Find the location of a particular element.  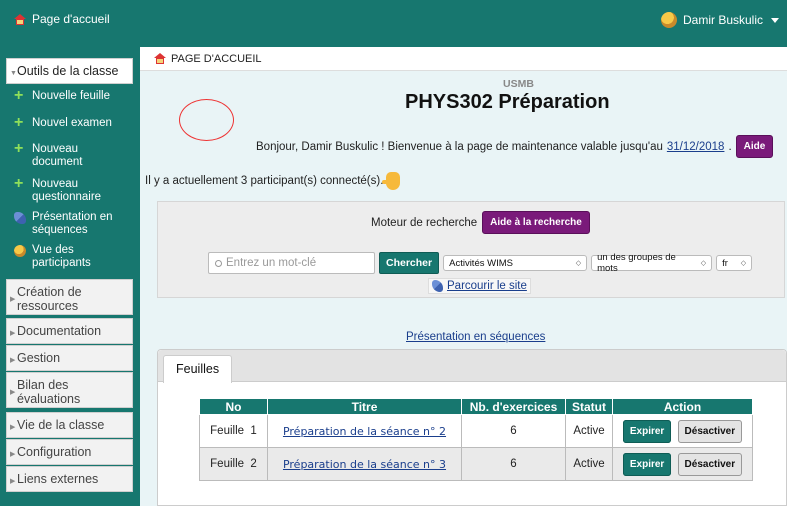

column-header: Nb. d'exercices is located at coordinates (513, 406).